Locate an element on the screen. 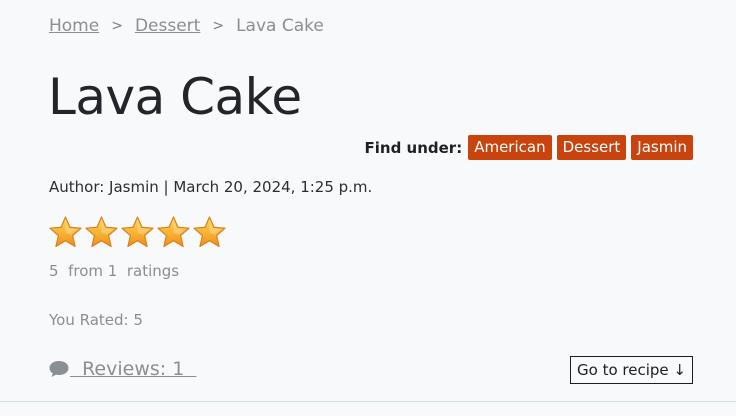  star-rating is located at coordinates (137, 232).